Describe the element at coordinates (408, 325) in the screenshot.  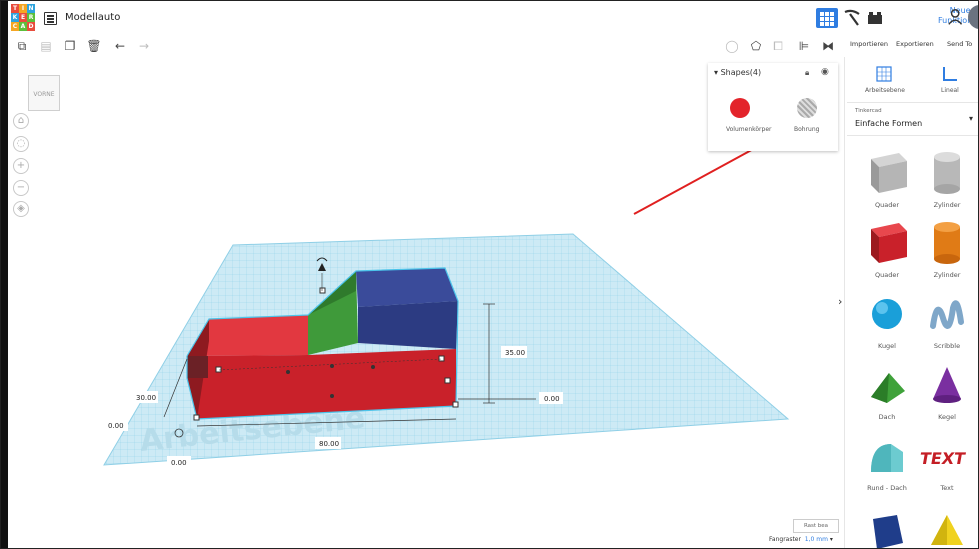
I see `car-roof-front` at that location.